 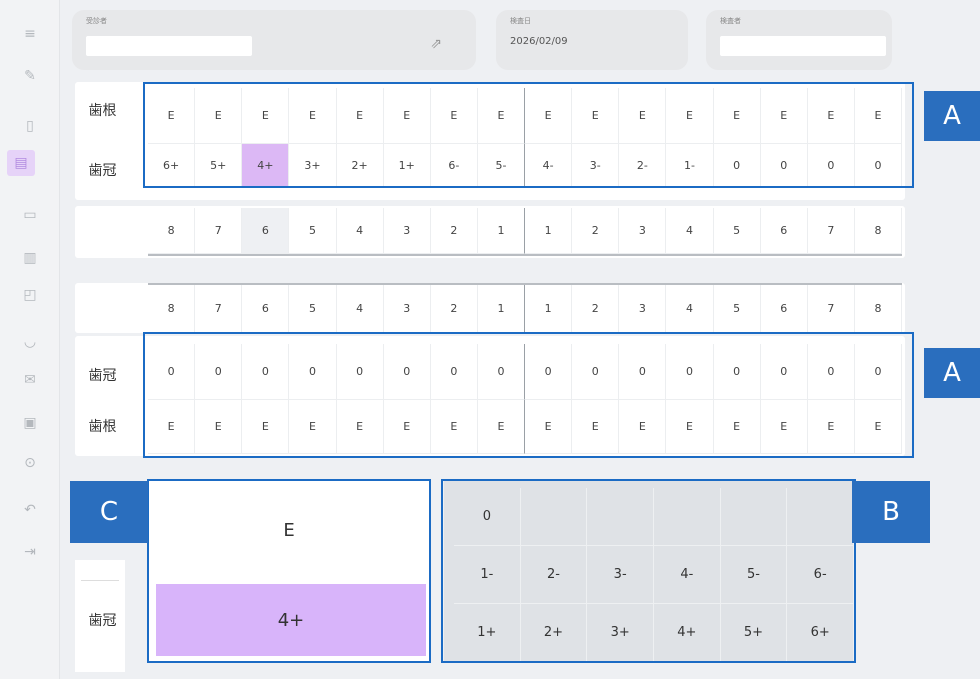 I want to click on callout-tag-a-upper: A, so click(x=952, y=116).